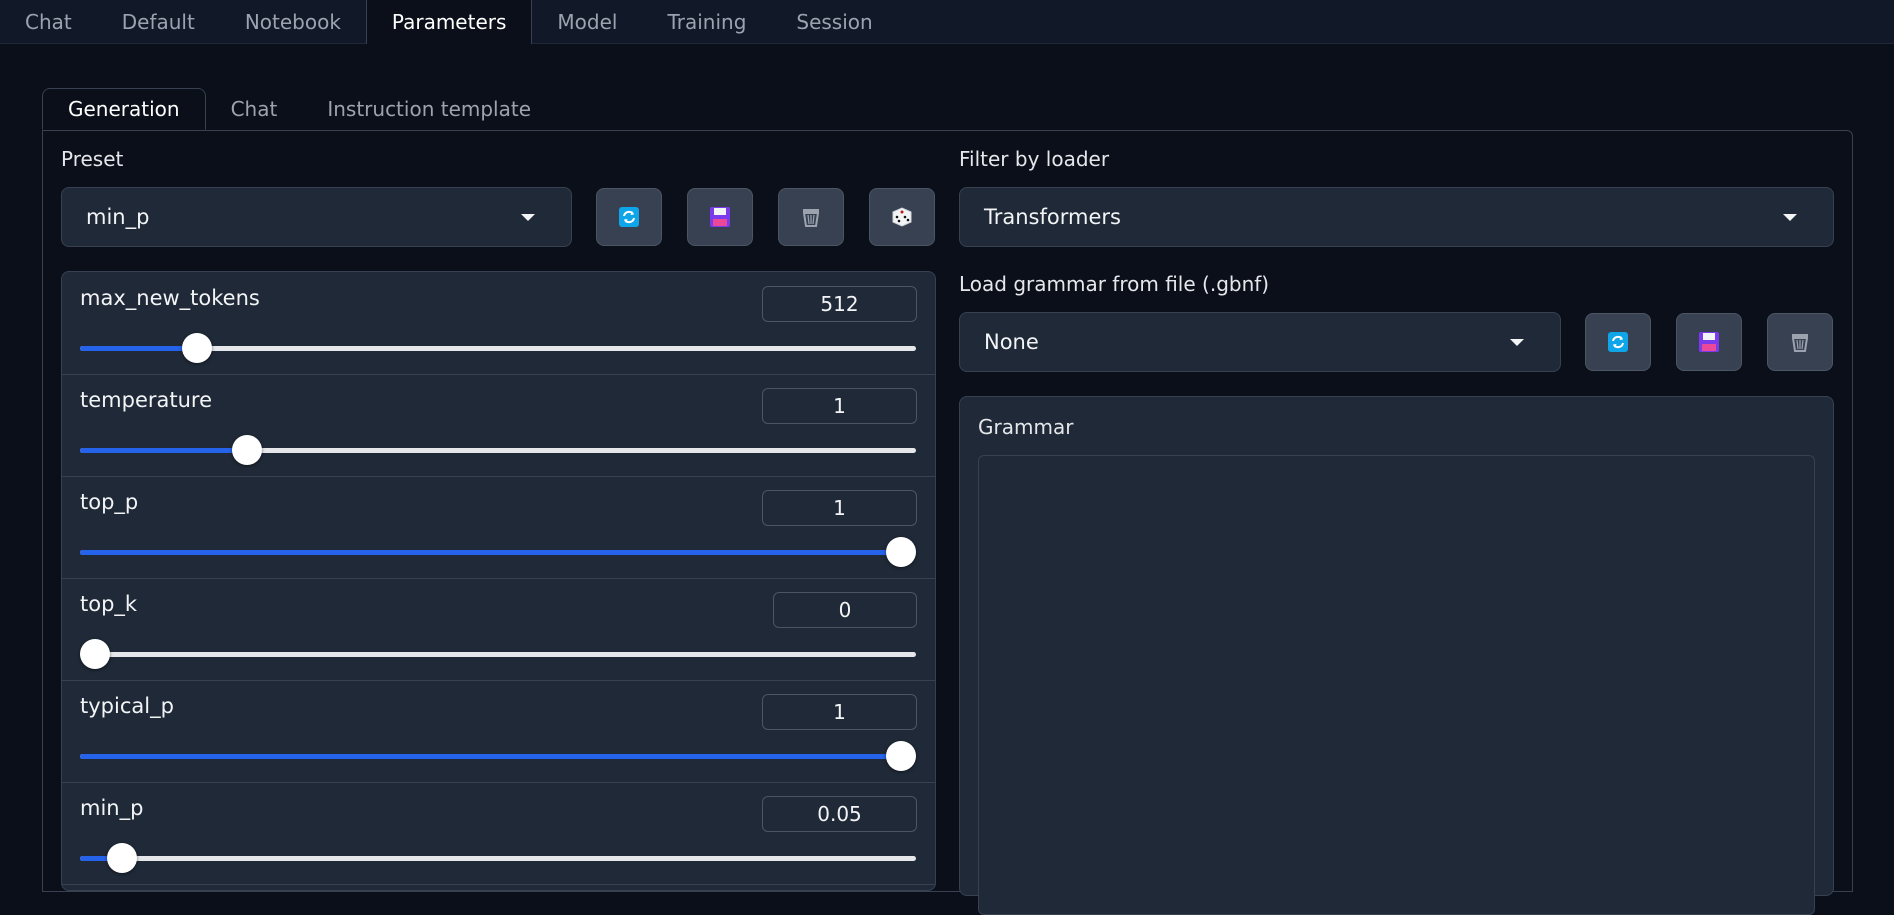  I want to click on grammar-file-dropdown: None, so click(1260, 342).